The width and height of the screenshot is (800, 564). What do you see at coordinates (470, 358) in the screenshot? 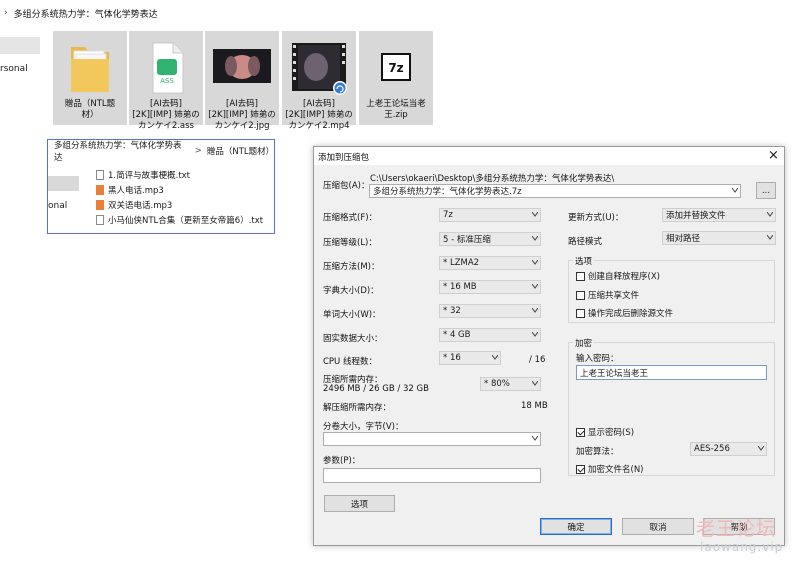
I see `threads-select: * 16` at bounding box center [470, 358].